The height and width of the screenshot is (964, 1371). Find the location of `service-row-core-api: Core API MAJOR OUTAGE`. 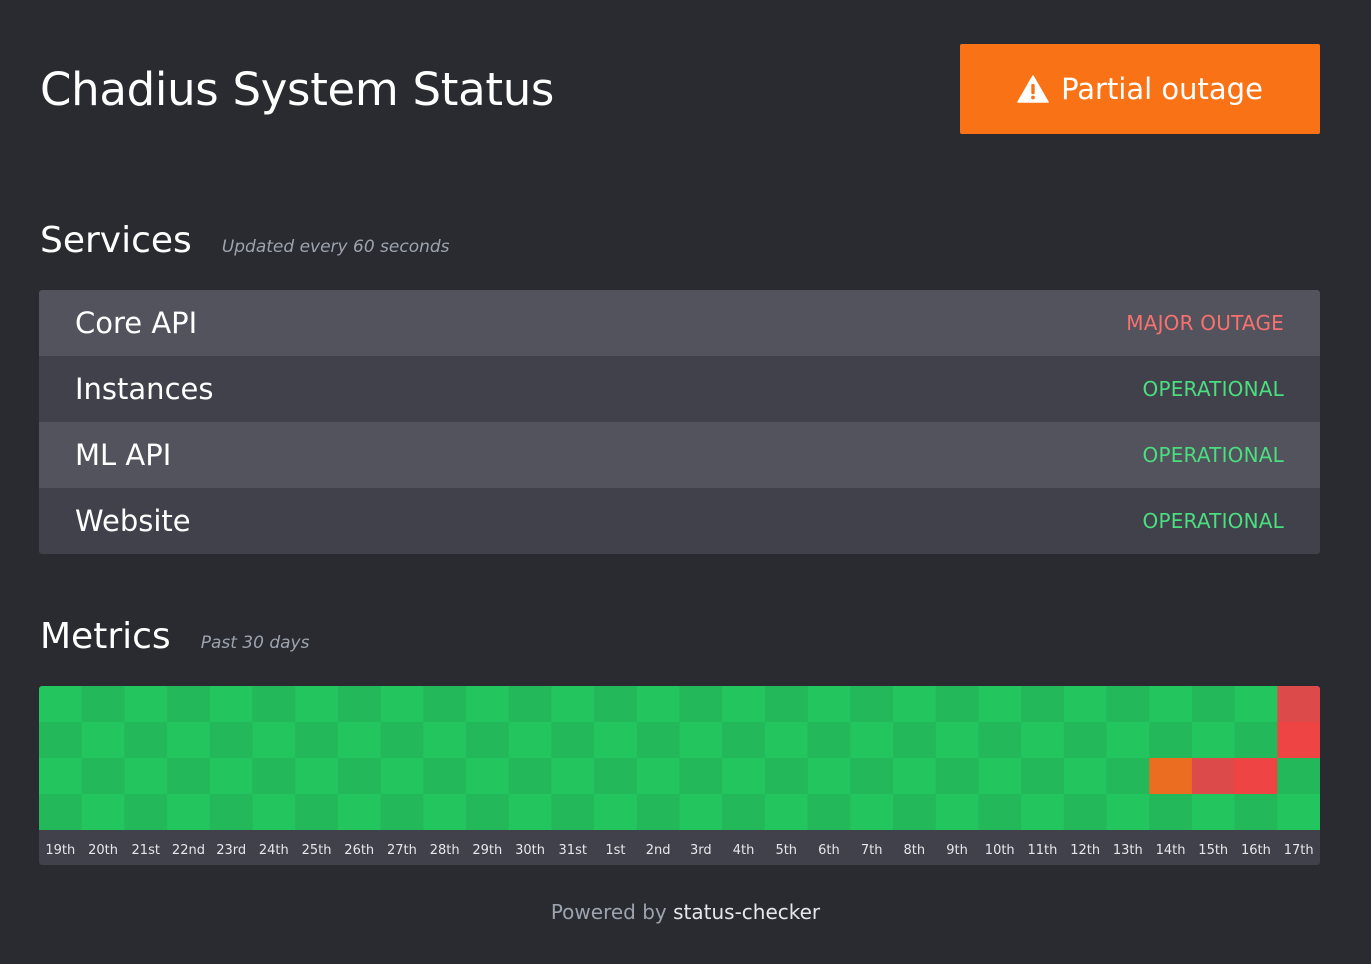

service-row-core-api: Core API MAJOR OUTAGE is located at coordinates (679, 323).